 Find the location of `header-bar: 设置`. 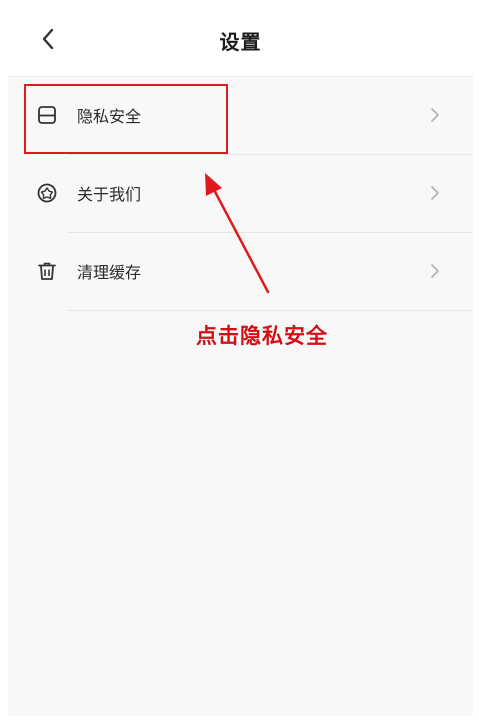

header-bar: 设置 is located at coordinates (240, 38).